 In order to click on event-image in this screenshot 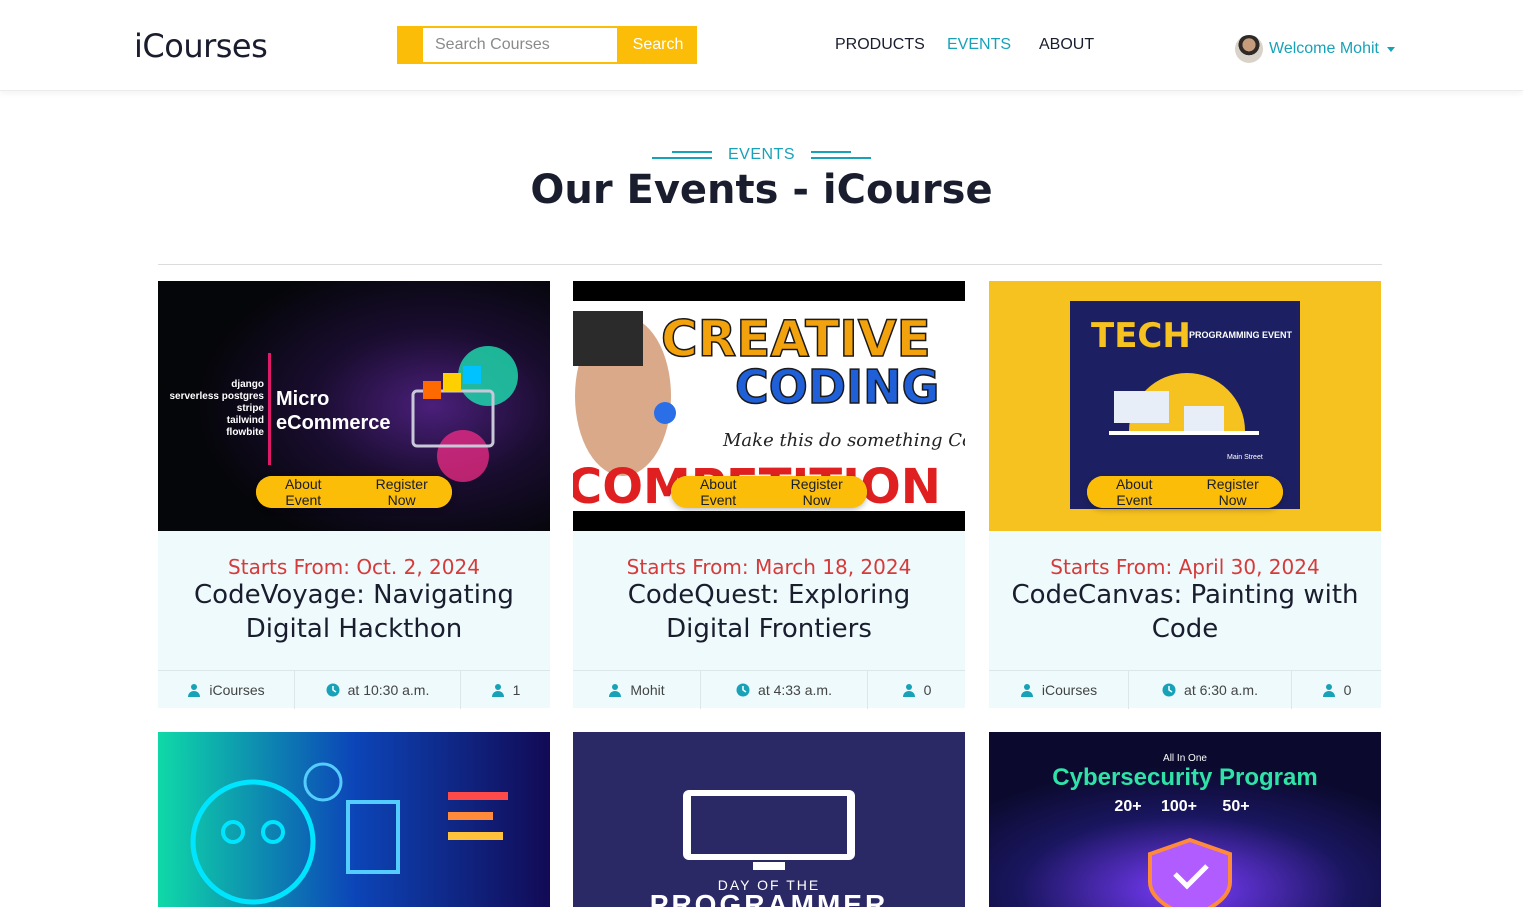, I will do `click(354, 819)`.